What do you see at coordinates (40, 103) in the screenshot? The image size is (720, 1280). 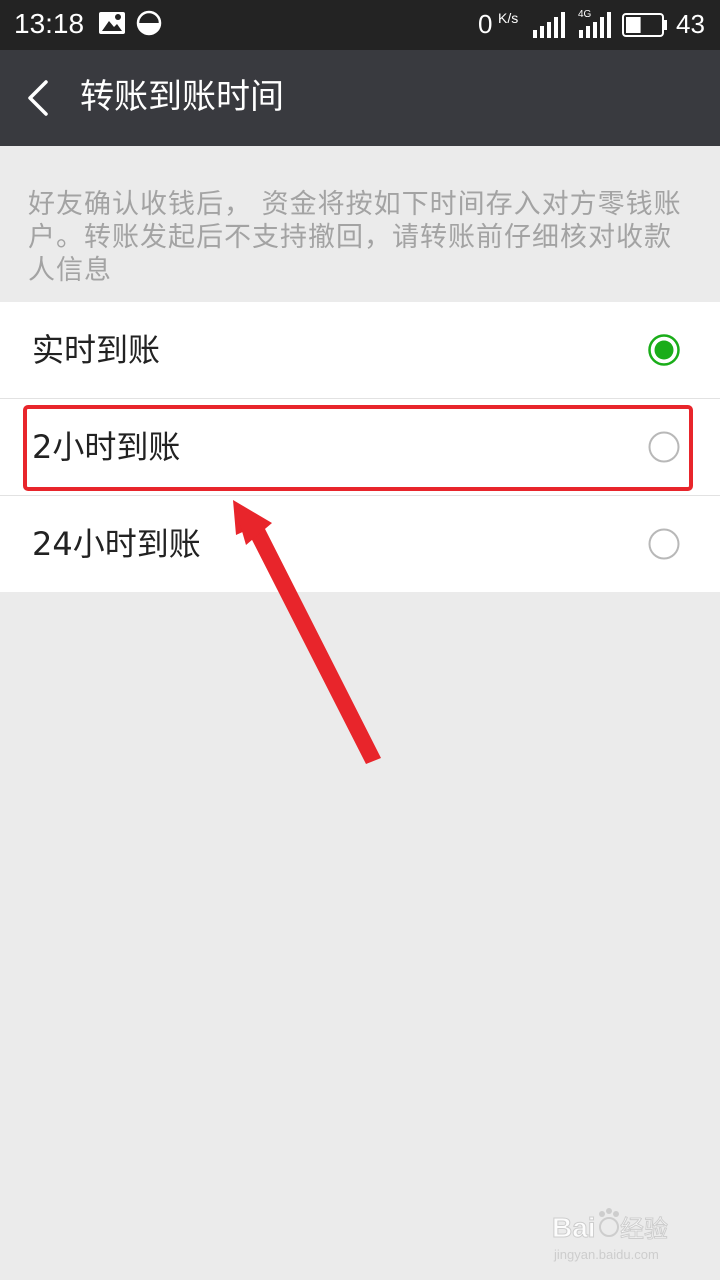 I see `chevron-left-icon` at bounding box center [40, 103].